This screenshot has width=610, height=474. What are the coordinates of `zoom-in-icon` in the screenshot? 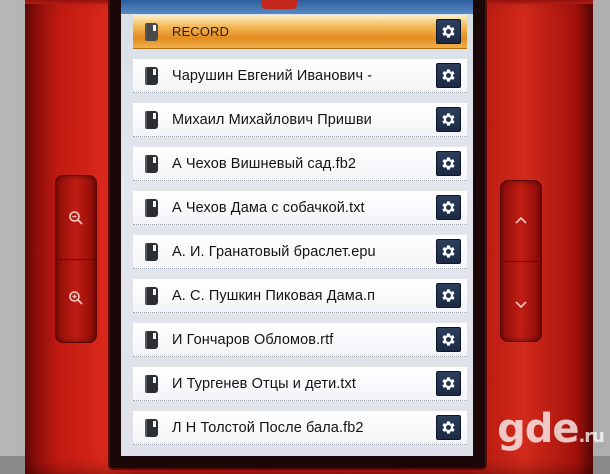 It's located at (76, 300).